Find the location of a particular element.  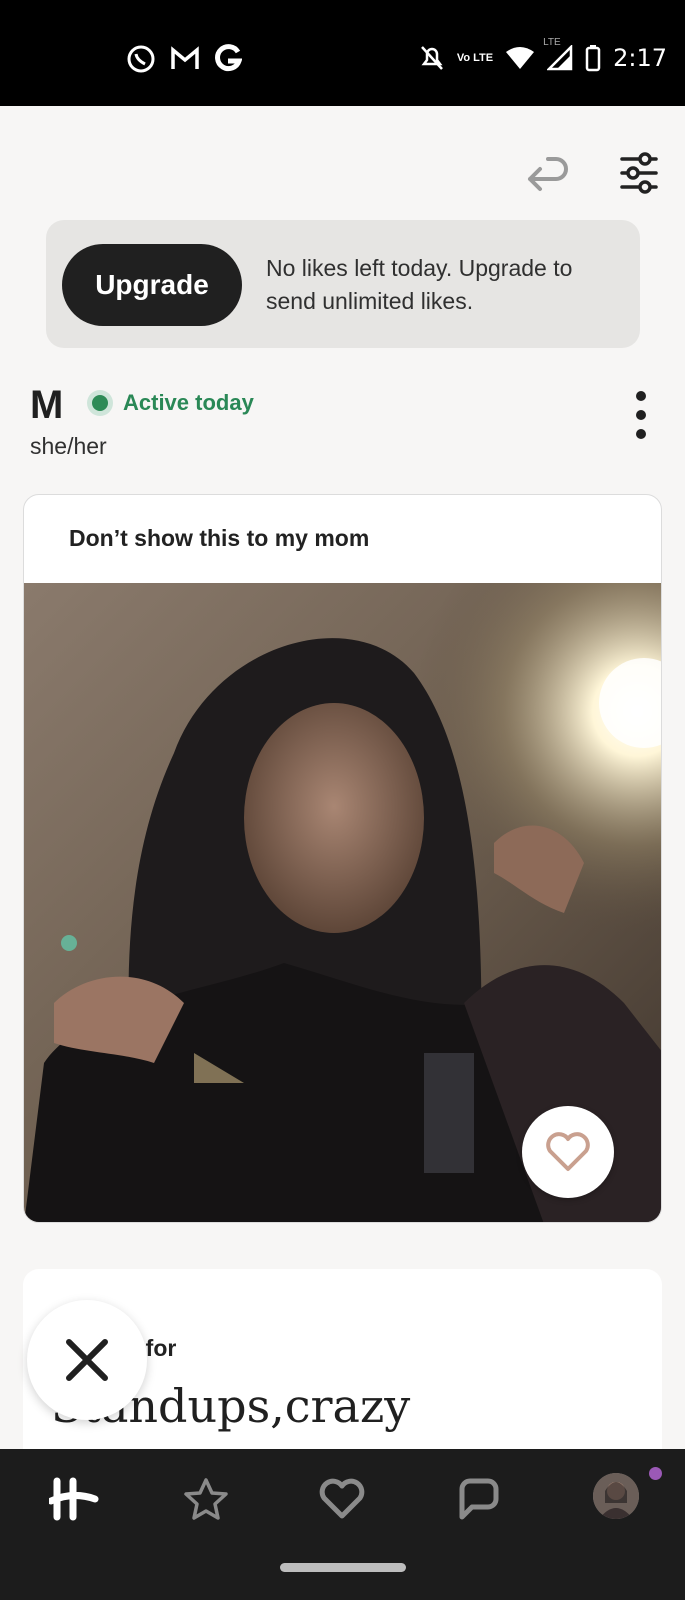

undo-button is located at coordinates (548, 173).